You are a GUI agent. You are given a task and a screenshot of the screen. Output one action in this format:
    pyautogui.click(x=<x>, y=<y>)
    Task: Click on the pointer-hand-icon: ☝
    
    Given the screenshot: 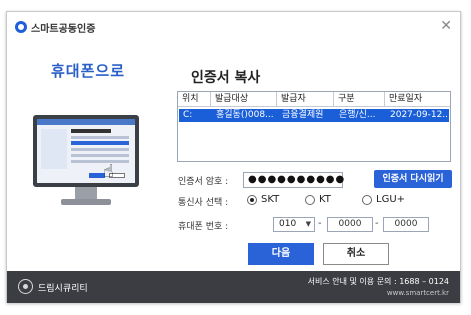 What is the action you would take?
    pyautogui.click(x=108, y=171)
    